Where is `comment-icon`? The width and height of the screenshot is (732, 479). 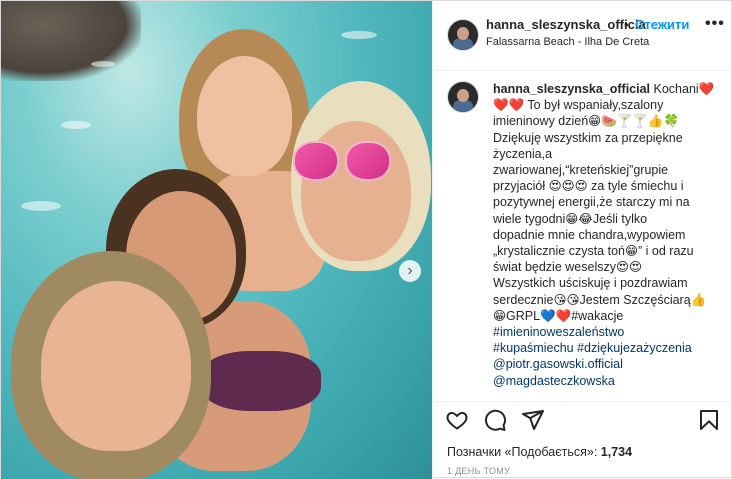 comment-icon is located at coordinates (495, 420).